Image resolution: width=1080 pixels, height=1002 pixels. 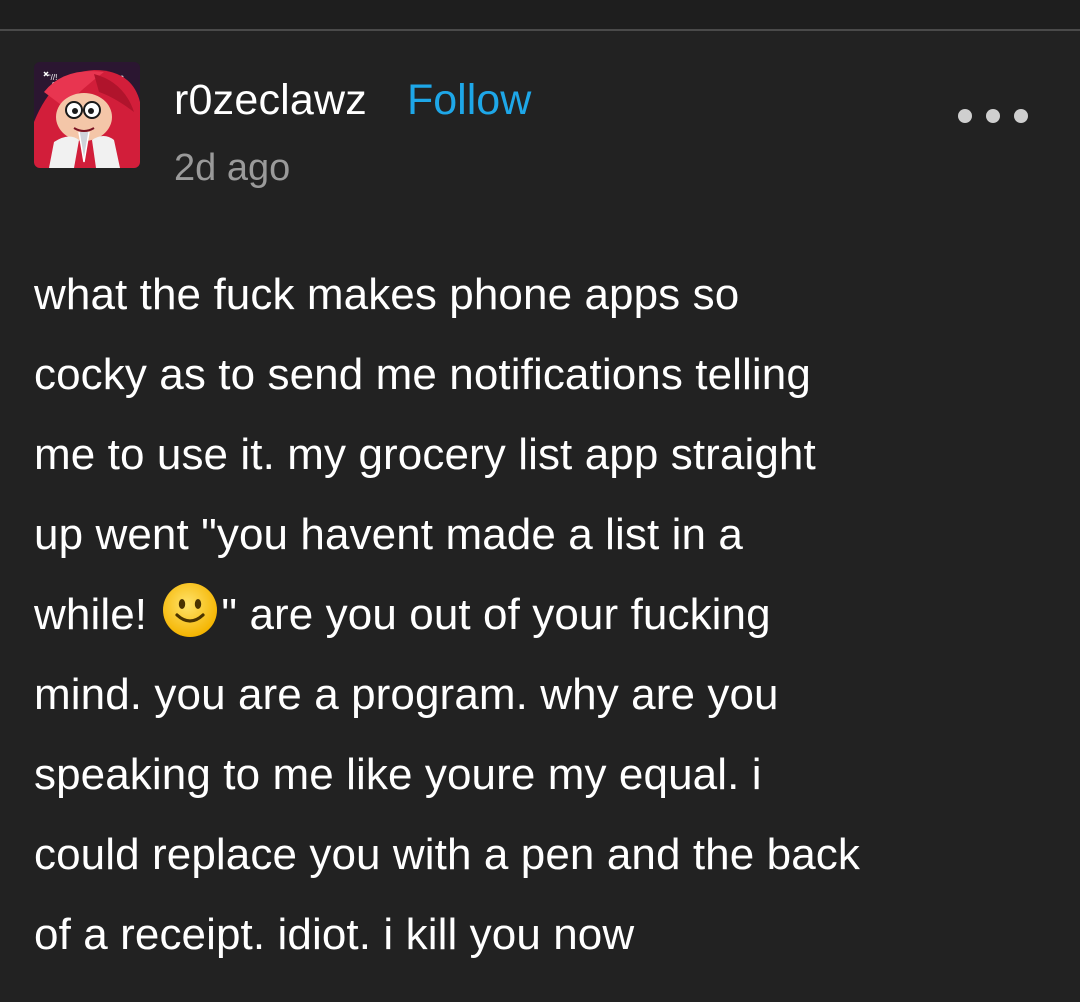 What do you see at coordinates (387, 294) in the screenshot?
I see `post-line: what the fuck makes phone apps so` at bounding box center [387, 294].